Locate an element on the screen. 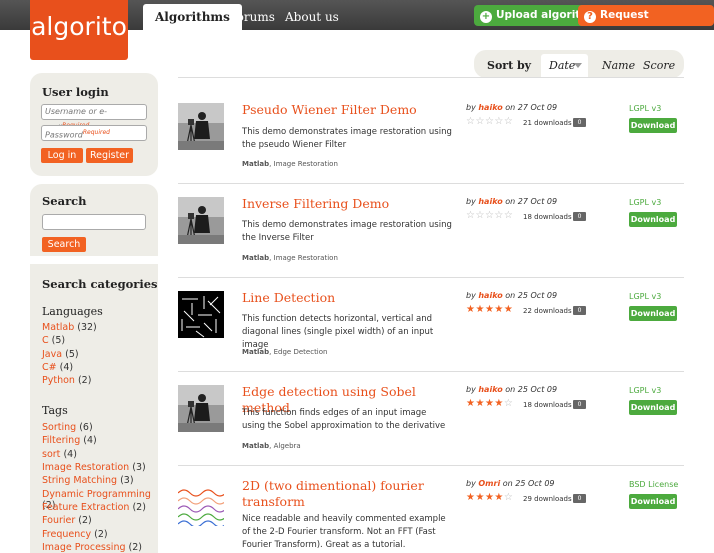 The height and width of the screenshot is (553, 714). tag-link: Feature Extraction is located at coordinates (85, 507).